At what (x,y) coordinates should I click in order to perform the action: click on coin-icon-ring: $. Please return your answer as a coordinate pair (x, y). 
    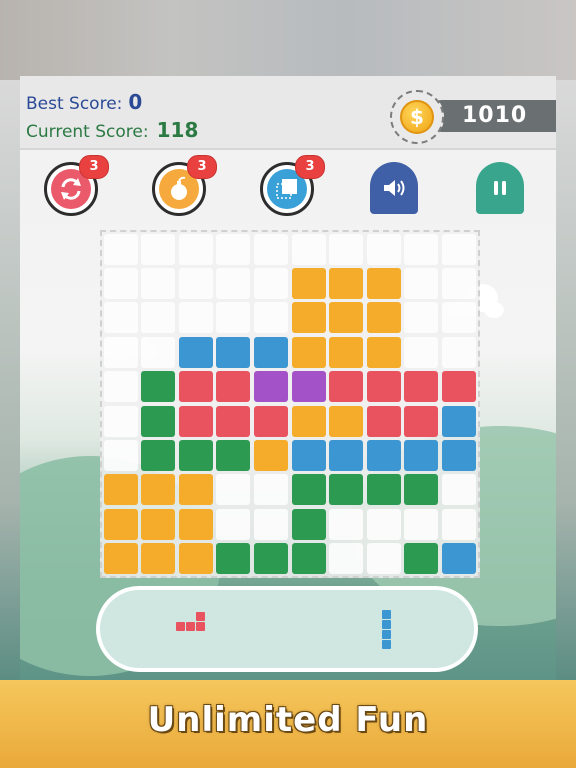
    Looking at the image, I should click on (417, 117).